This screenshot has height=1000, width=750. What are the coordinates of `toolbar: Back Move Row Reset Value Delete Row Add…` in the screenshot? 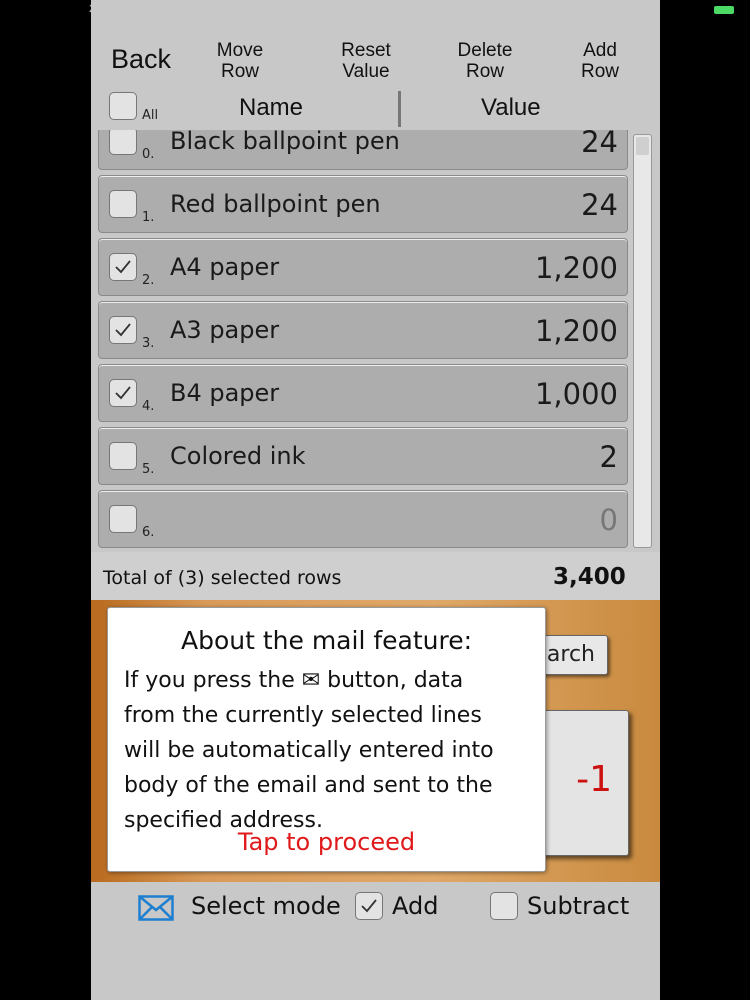 It's located at (375, 45).